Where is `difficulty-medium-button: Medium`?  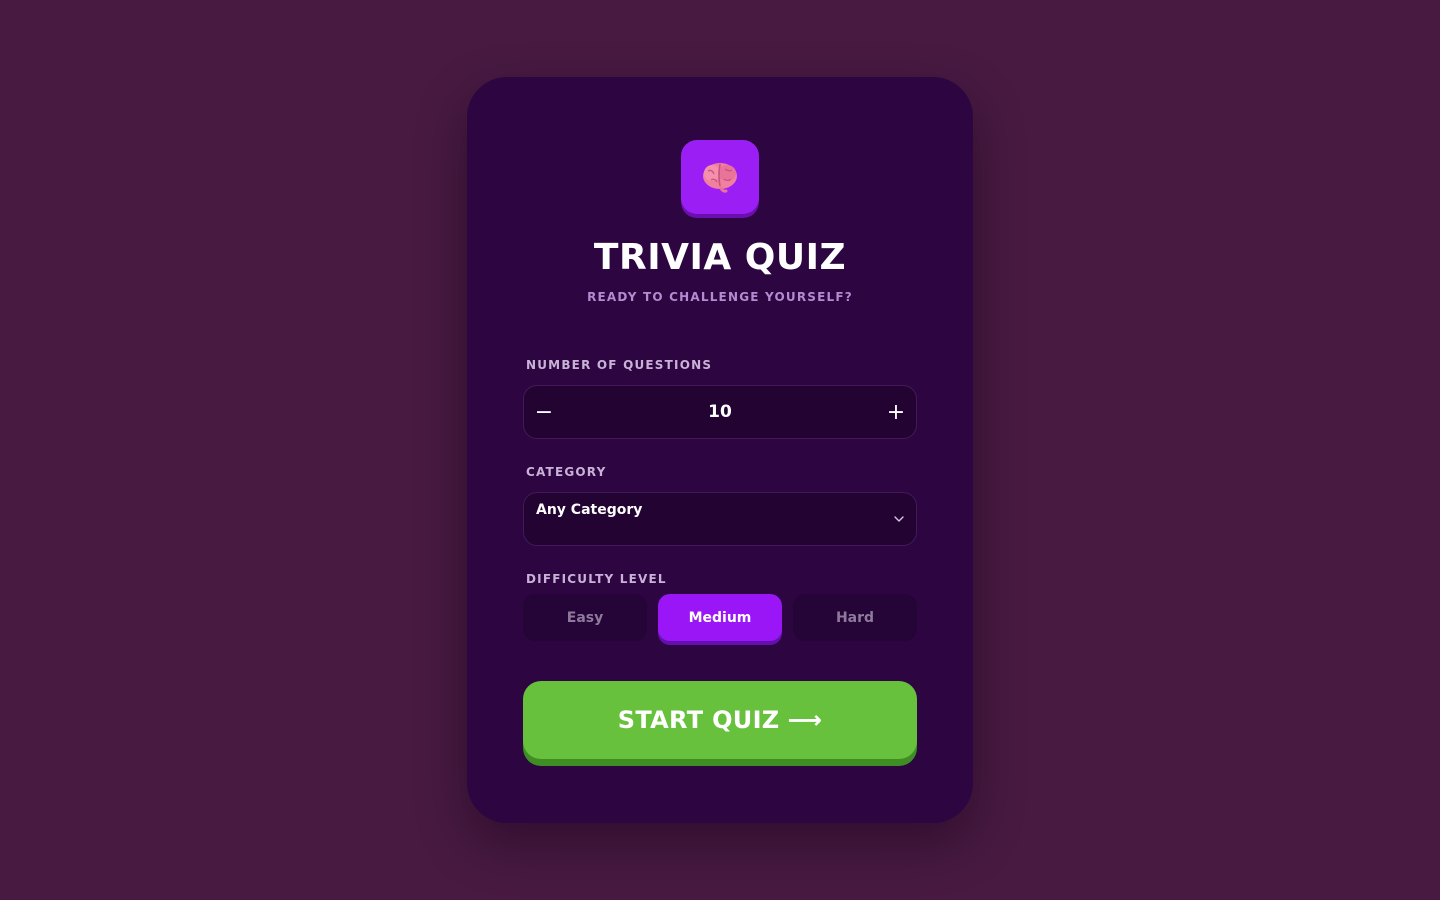
difficulty-medium-button: Medium is located at coordinates (720, 617).